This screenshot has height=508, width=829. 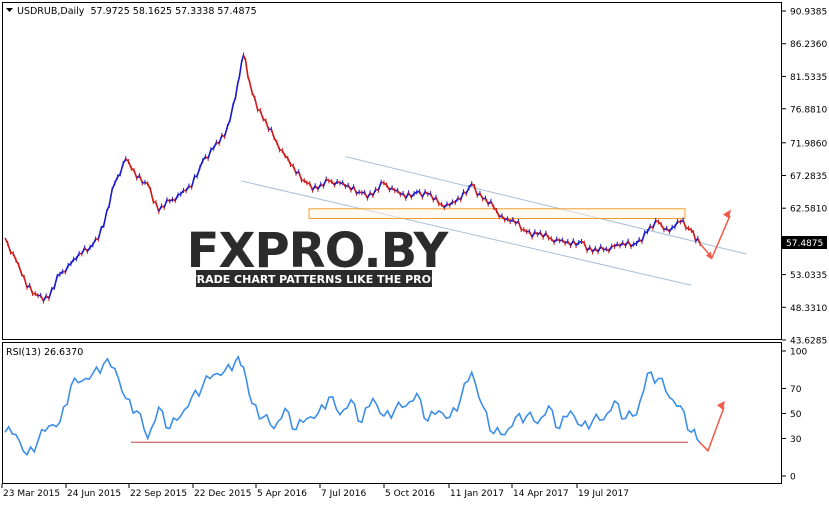 I want to click on time-axis-tick-label: 19 Jul 2017, so click(x=603, y=494).